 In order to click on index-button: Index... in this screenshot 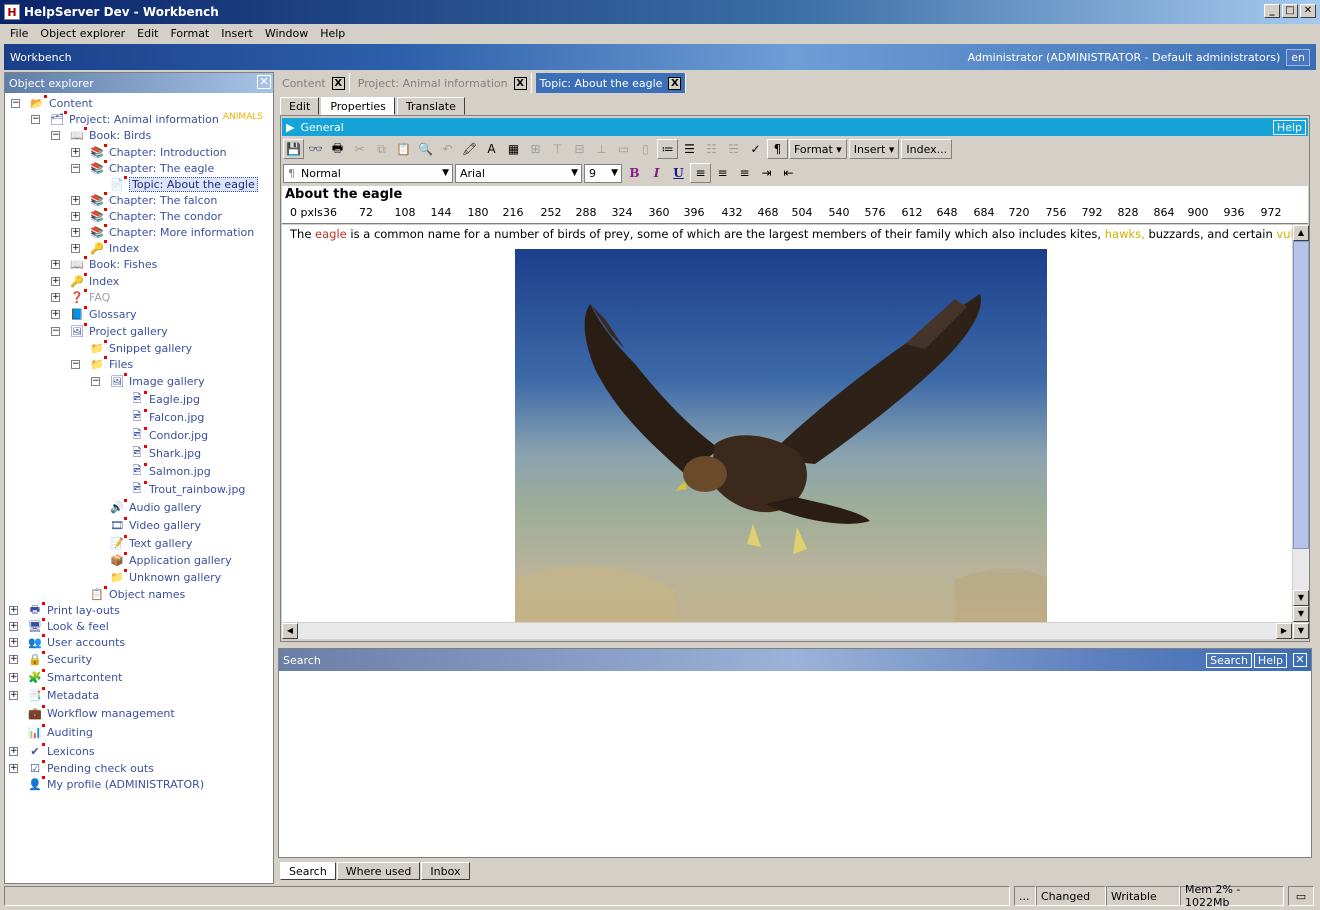, I will do `click(927, 149)`.